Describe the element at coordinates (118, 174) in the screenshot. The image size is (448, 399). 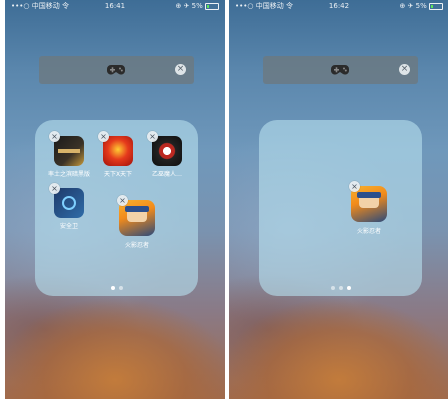
I see `app-label: 天下X天下` at that location.